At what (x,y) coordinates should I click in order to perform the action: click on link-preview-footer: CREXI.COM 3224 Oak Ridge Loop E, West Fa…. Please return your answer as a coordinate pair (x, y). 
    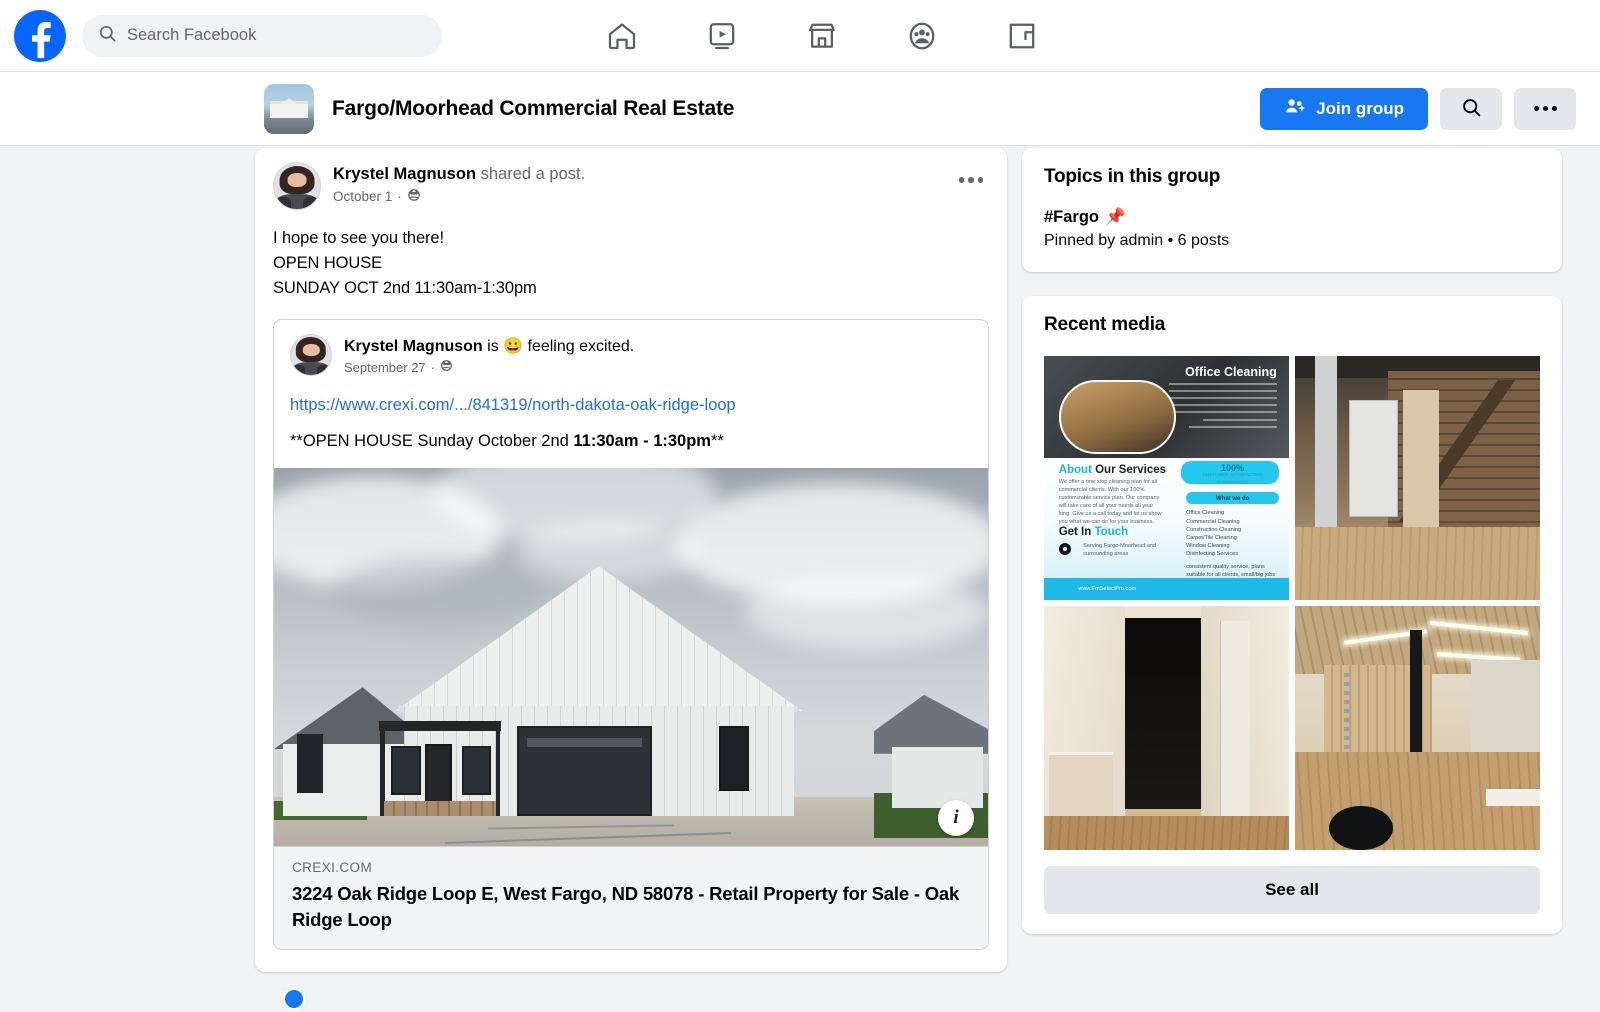
    Looking at the image, I should click on (631, 897).